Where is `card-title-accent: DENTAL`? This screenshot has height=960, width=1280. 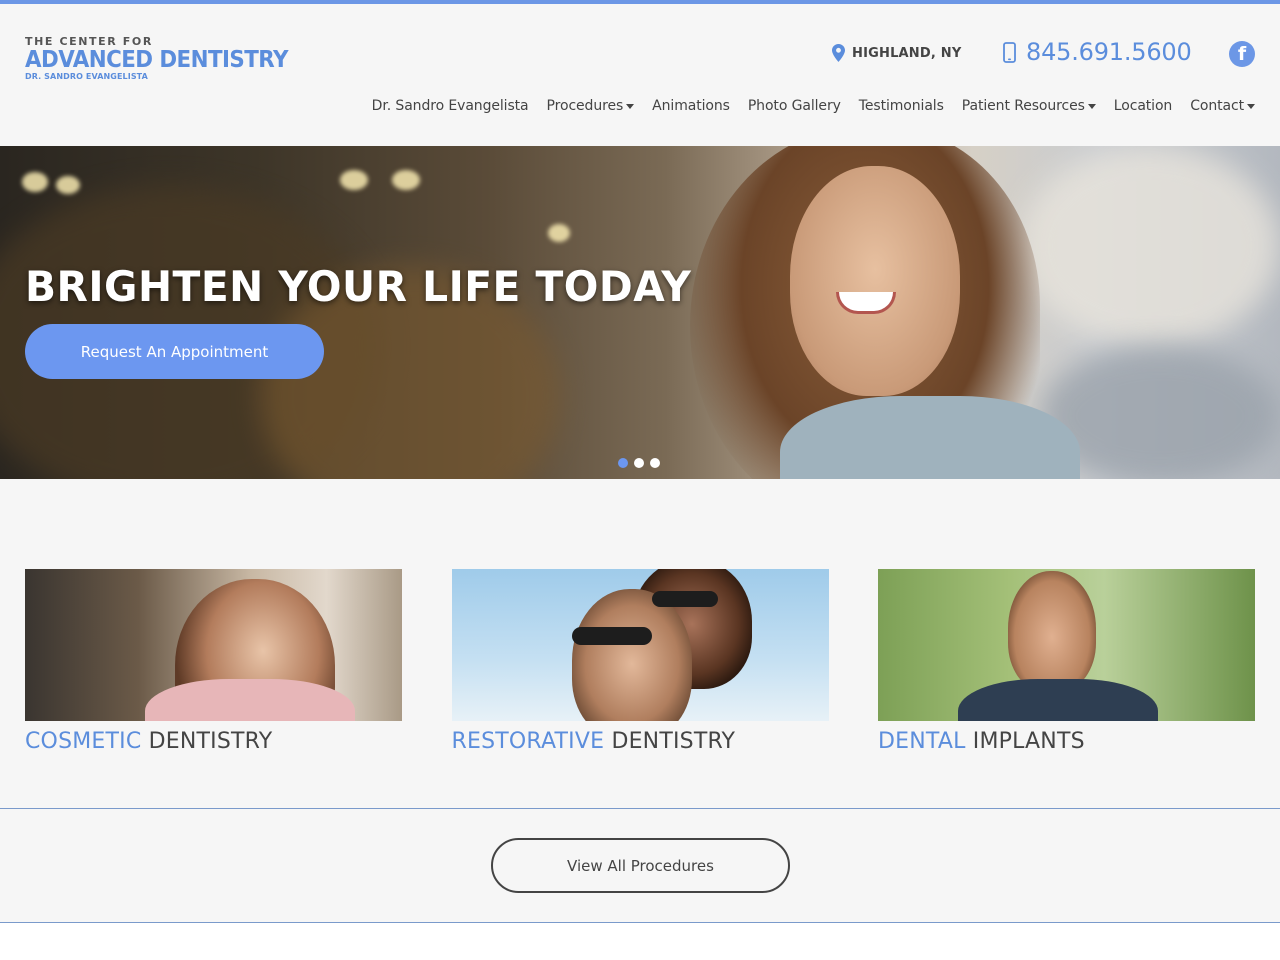 card-title-accent: DENTAL is located at coordinates (922, 741).